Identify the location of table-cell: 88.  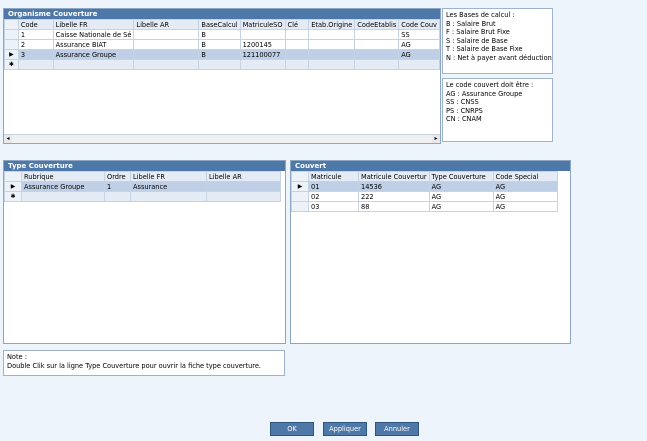
(394, 206).